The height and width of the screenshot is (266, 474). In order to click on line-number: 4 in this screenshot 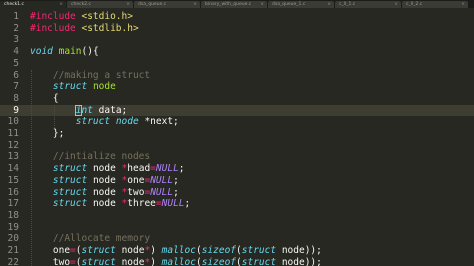, I will do `click(16, 52)`.